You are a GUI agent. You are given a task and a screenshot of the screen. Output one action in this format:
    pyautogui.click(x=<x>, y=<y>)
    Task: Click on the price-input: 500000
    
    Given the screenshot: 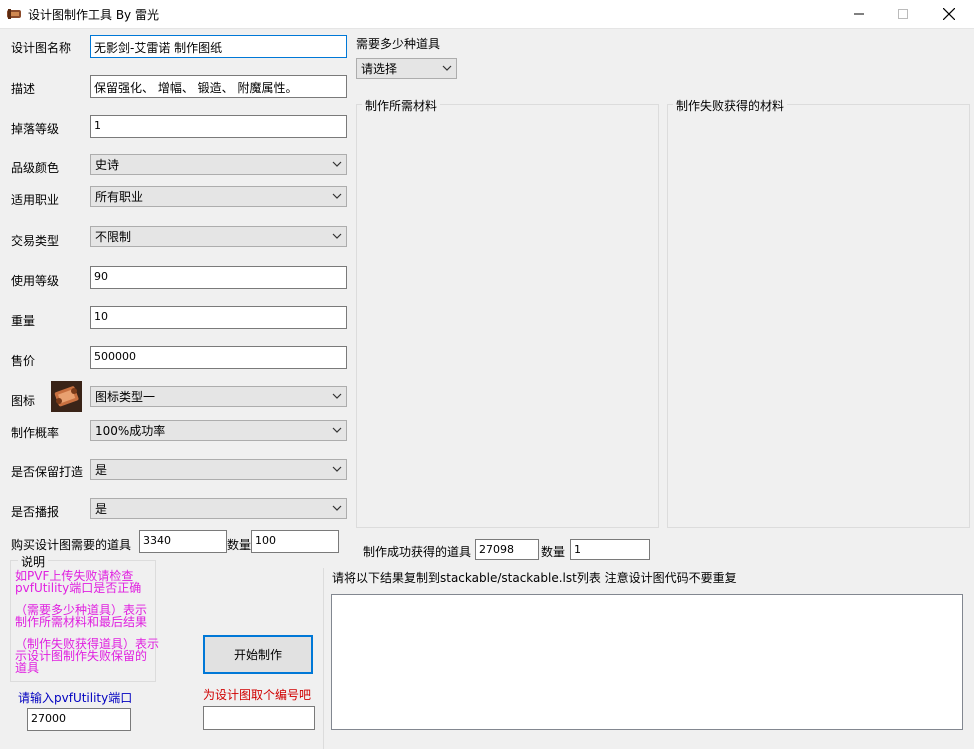 What is the action you would take?
    pyautogui.click(x=218, y=357)
    